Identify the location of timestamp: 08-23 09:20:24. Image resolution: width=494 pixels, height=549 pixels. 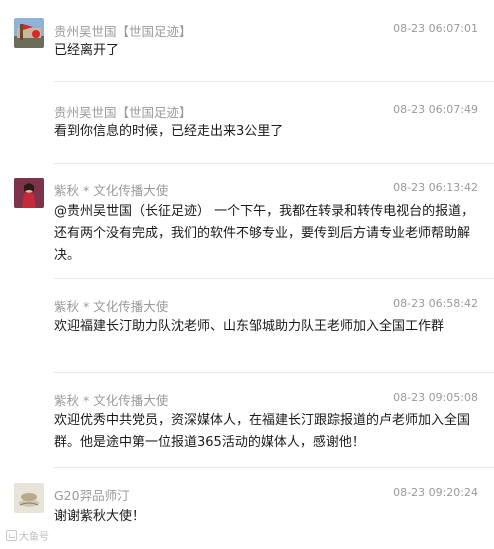
(435, 492).